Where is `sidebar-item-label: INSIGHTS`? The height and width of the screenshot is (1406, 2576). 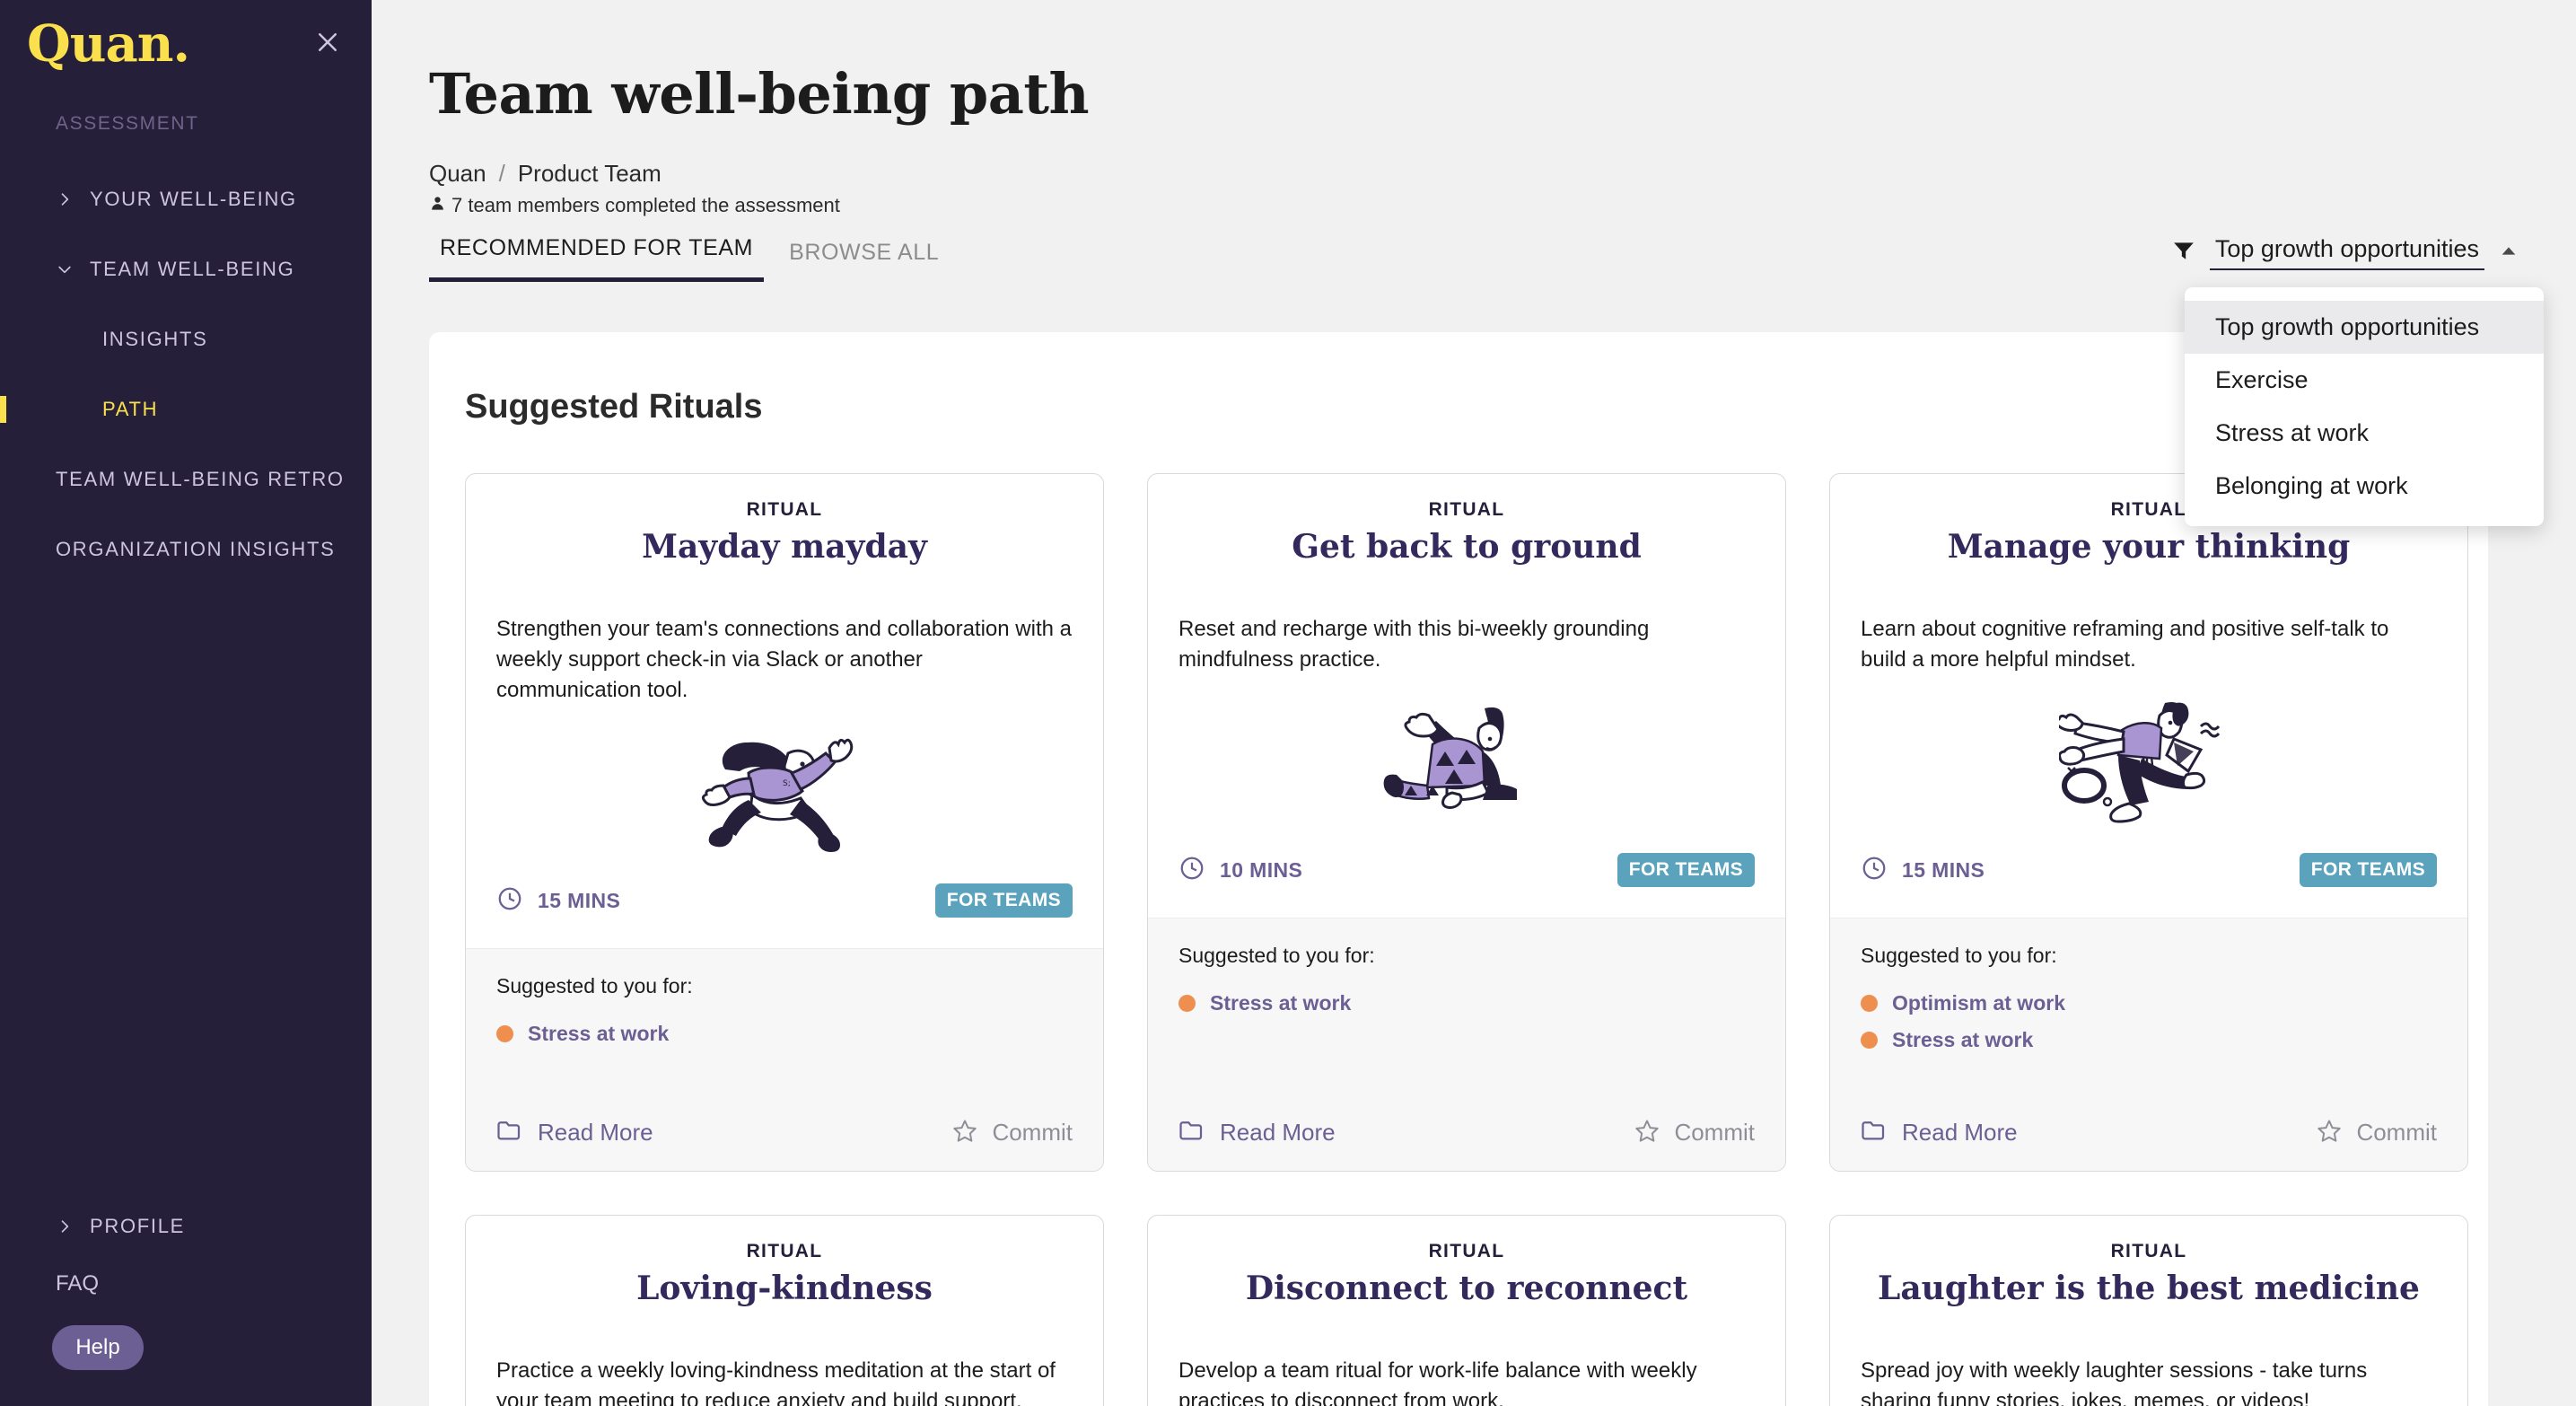 sidebar-item-label: INSIGHTS is located at coordinates (155, 339).